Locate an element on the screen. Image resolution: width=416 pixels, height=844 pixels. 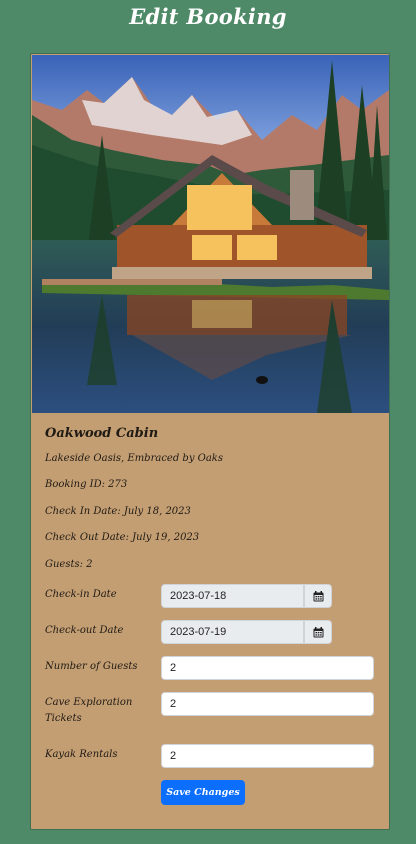
save-changes-button: Save Changes is located at coordinates (203, 792).